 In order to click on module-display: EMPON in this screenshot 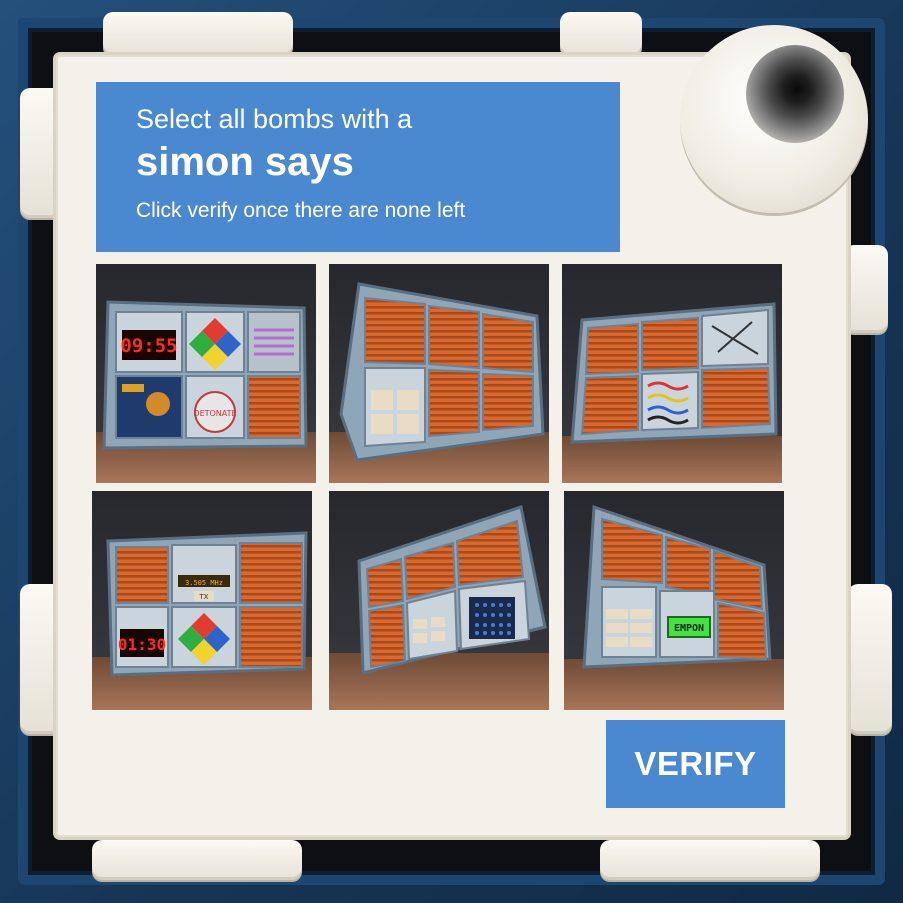, I will do `click(689, 628)`.